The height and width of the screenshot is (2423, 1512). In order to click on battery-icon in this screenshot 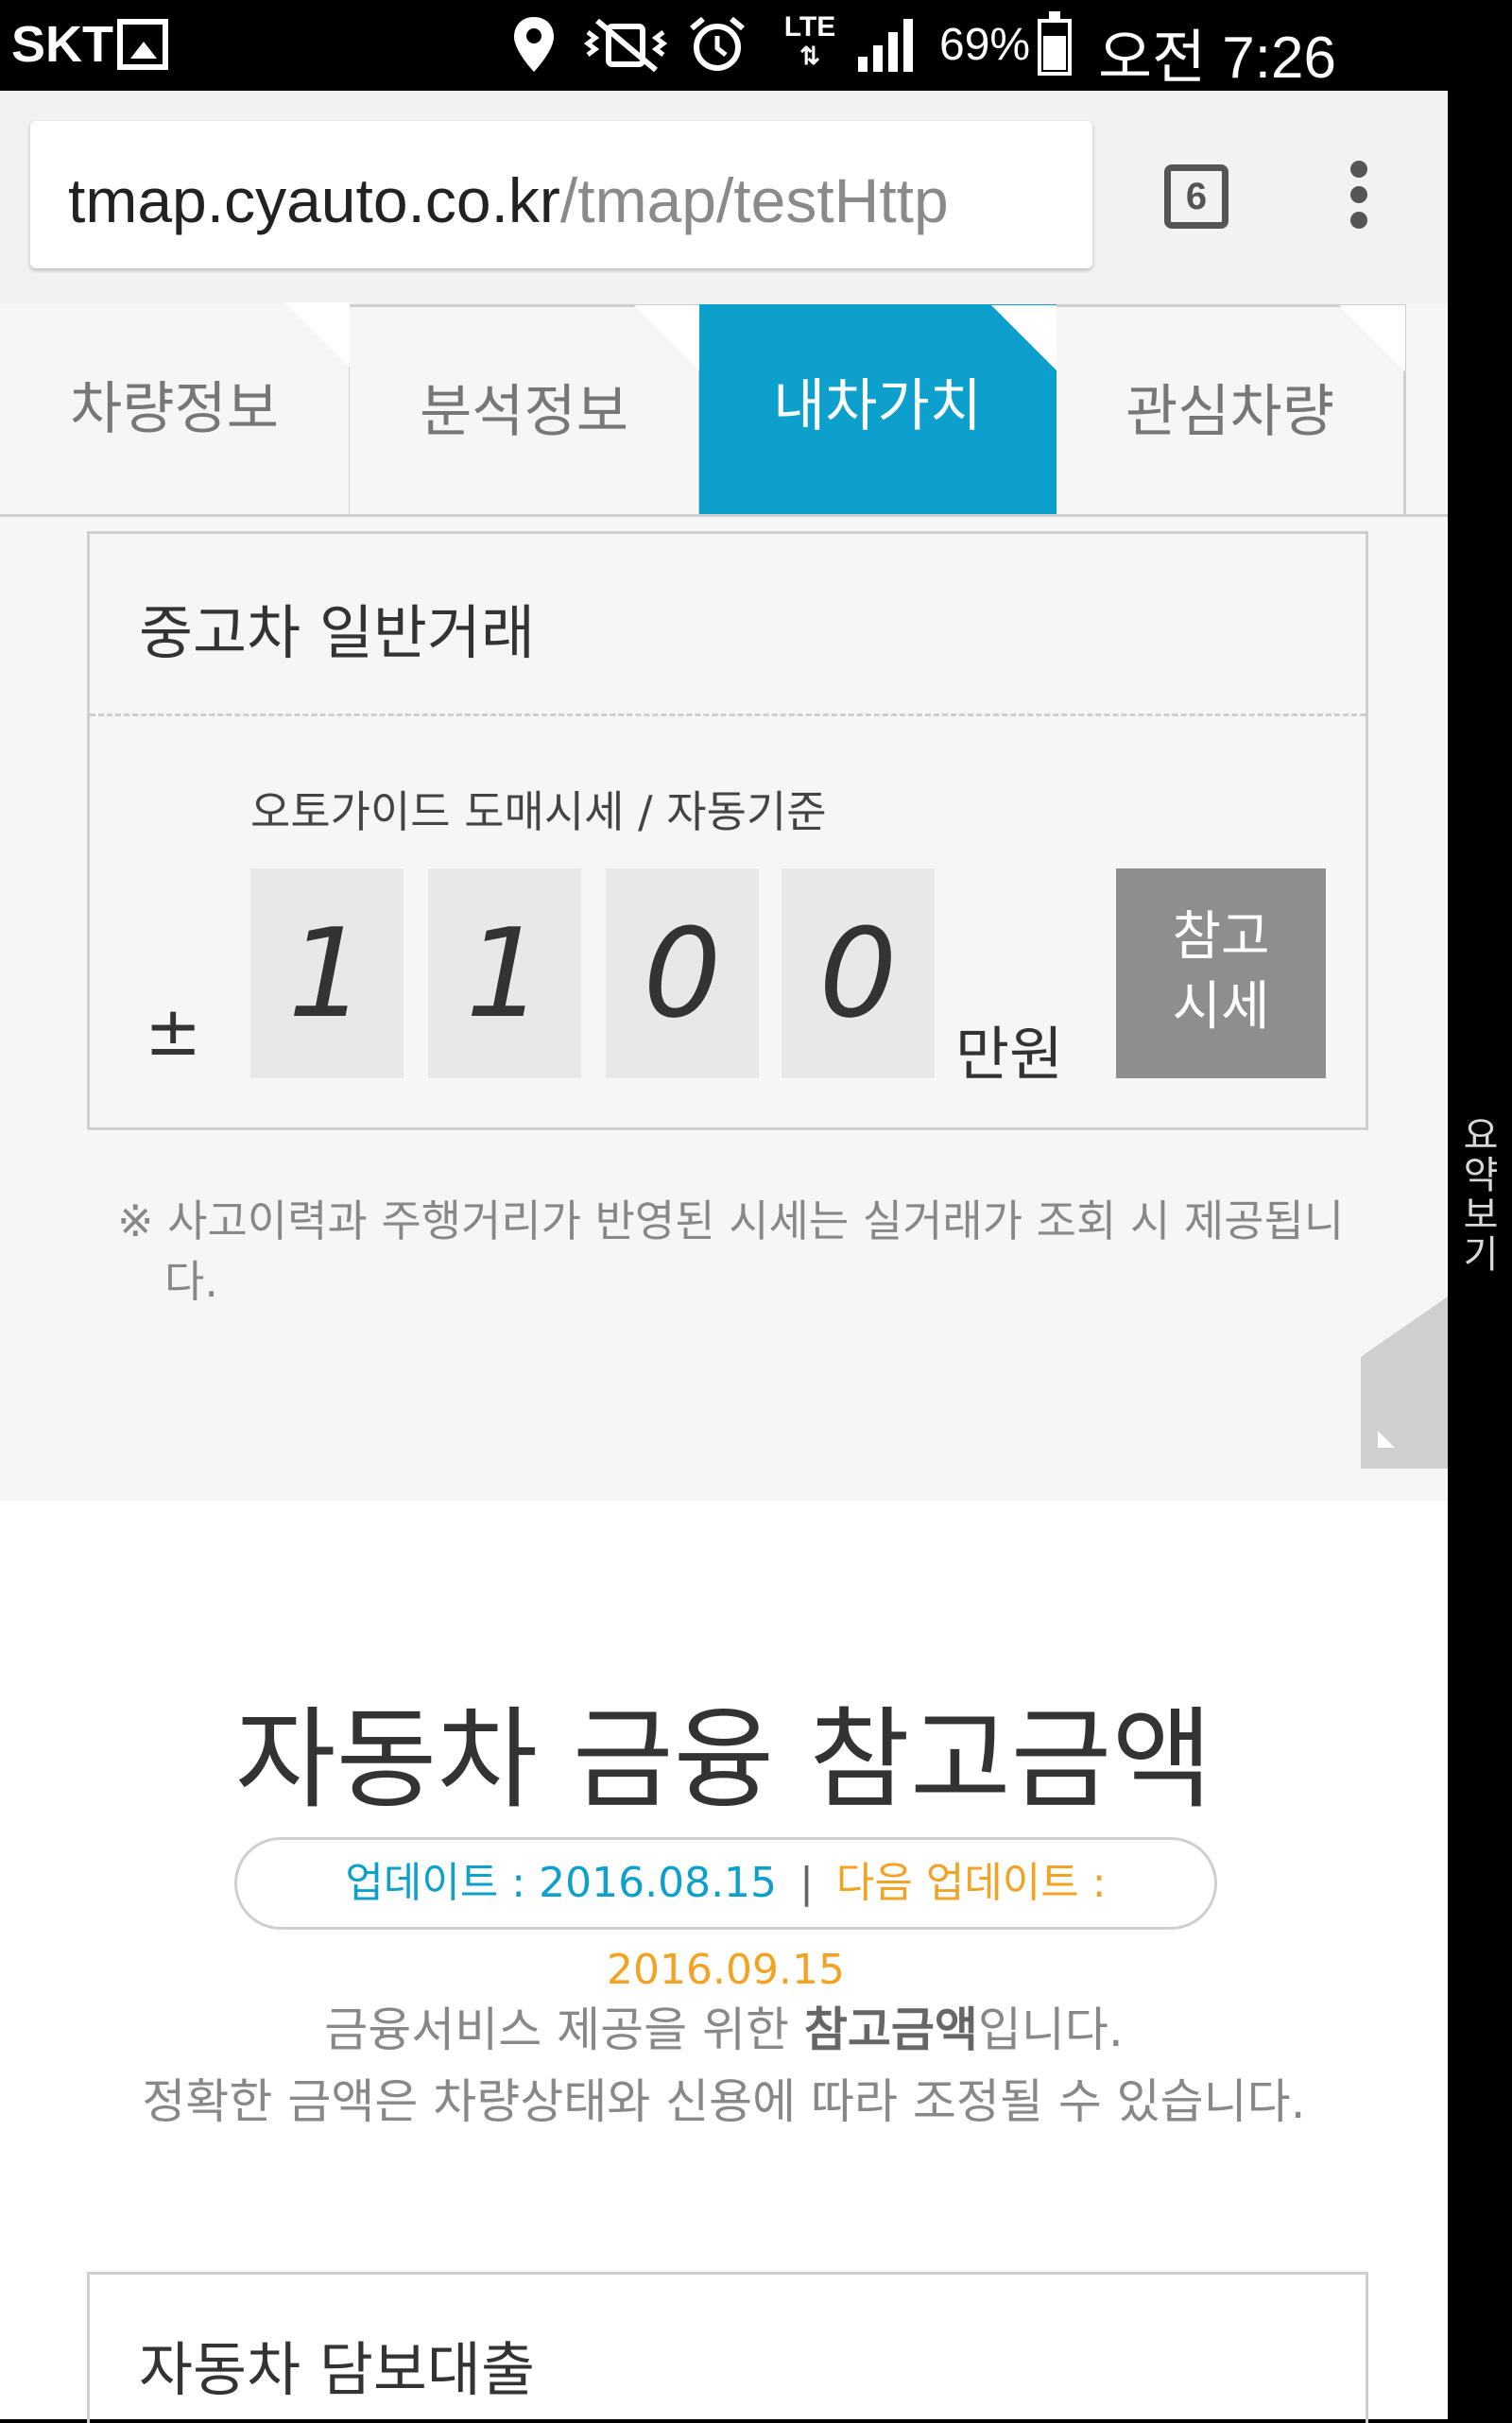, I will do `click(1055, 43)`.